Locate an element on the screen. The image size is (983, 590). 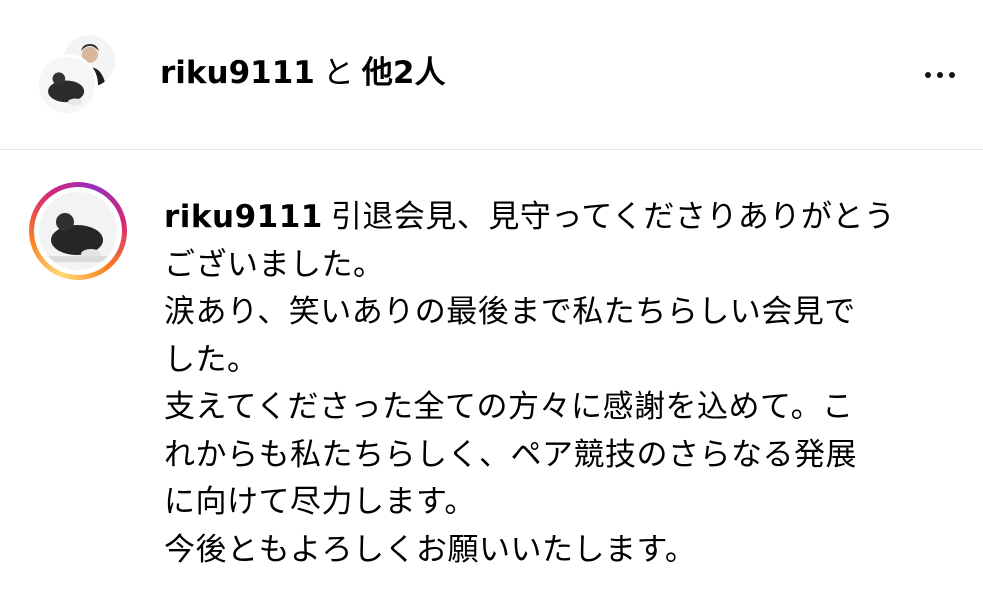
more-options-button is located at coordinates (940, 75).